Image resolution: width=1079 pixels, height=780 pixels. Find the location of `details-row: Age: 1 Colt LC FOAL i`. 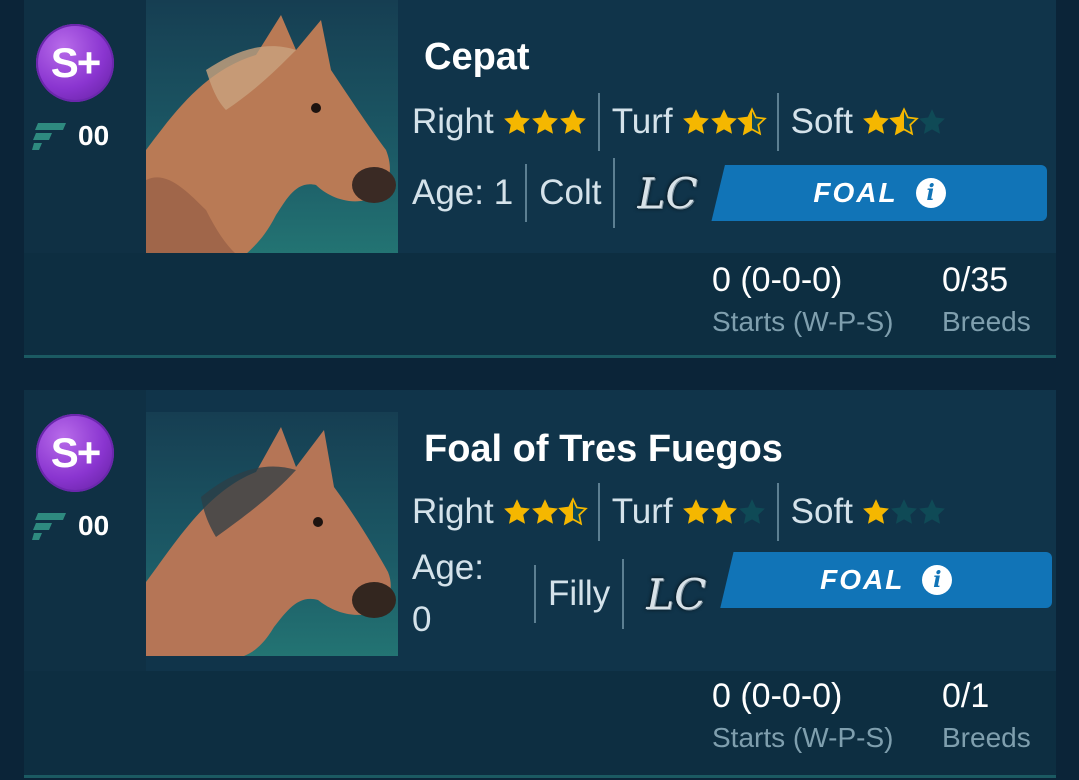

details-row: Age: 1 Colt LC FOAL i is located at coordinates (730, 193).